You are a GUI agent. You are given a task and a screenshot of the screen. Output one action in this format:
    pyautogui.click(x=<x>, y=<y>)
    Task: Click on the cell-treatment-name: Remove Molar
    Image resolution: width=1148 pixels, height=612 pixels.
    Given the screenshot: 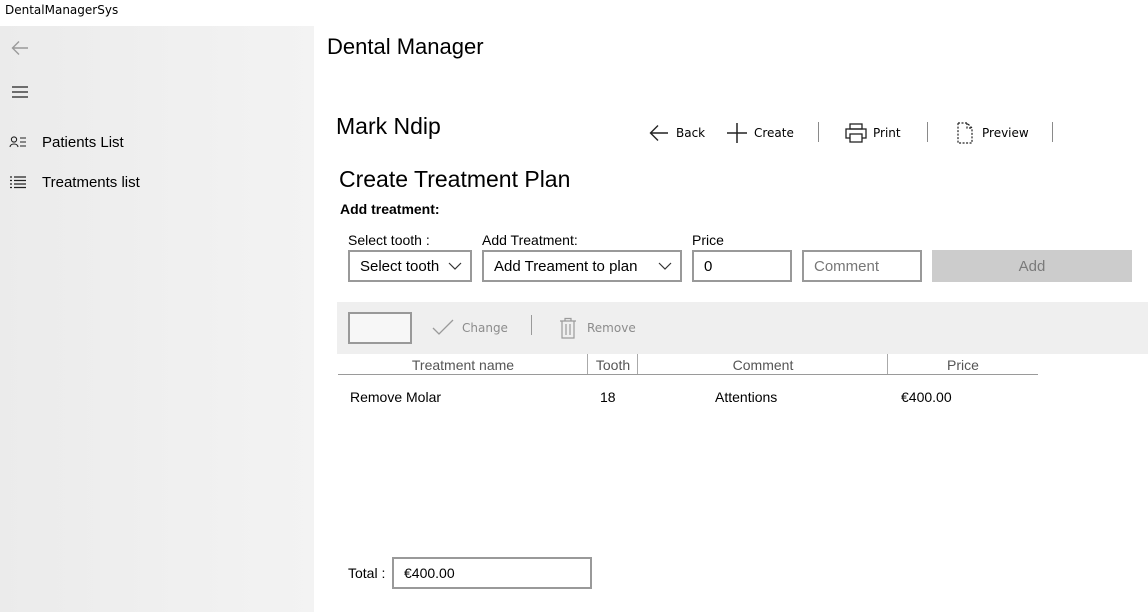 What is the action you would take?
    pyautogui.click(x=396, y=397)
    